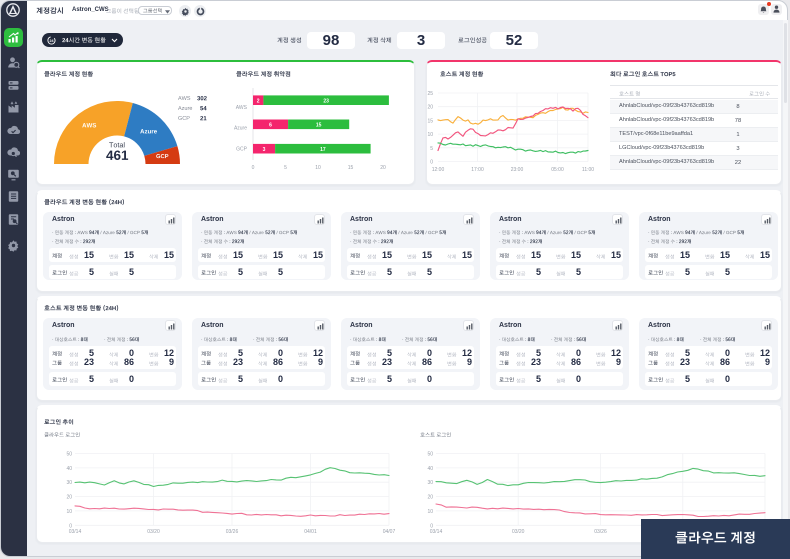  What do you see at coordinates (323, 150) in the screenshot?
I see `svg-text: 17` at bounding box center [323, 150].